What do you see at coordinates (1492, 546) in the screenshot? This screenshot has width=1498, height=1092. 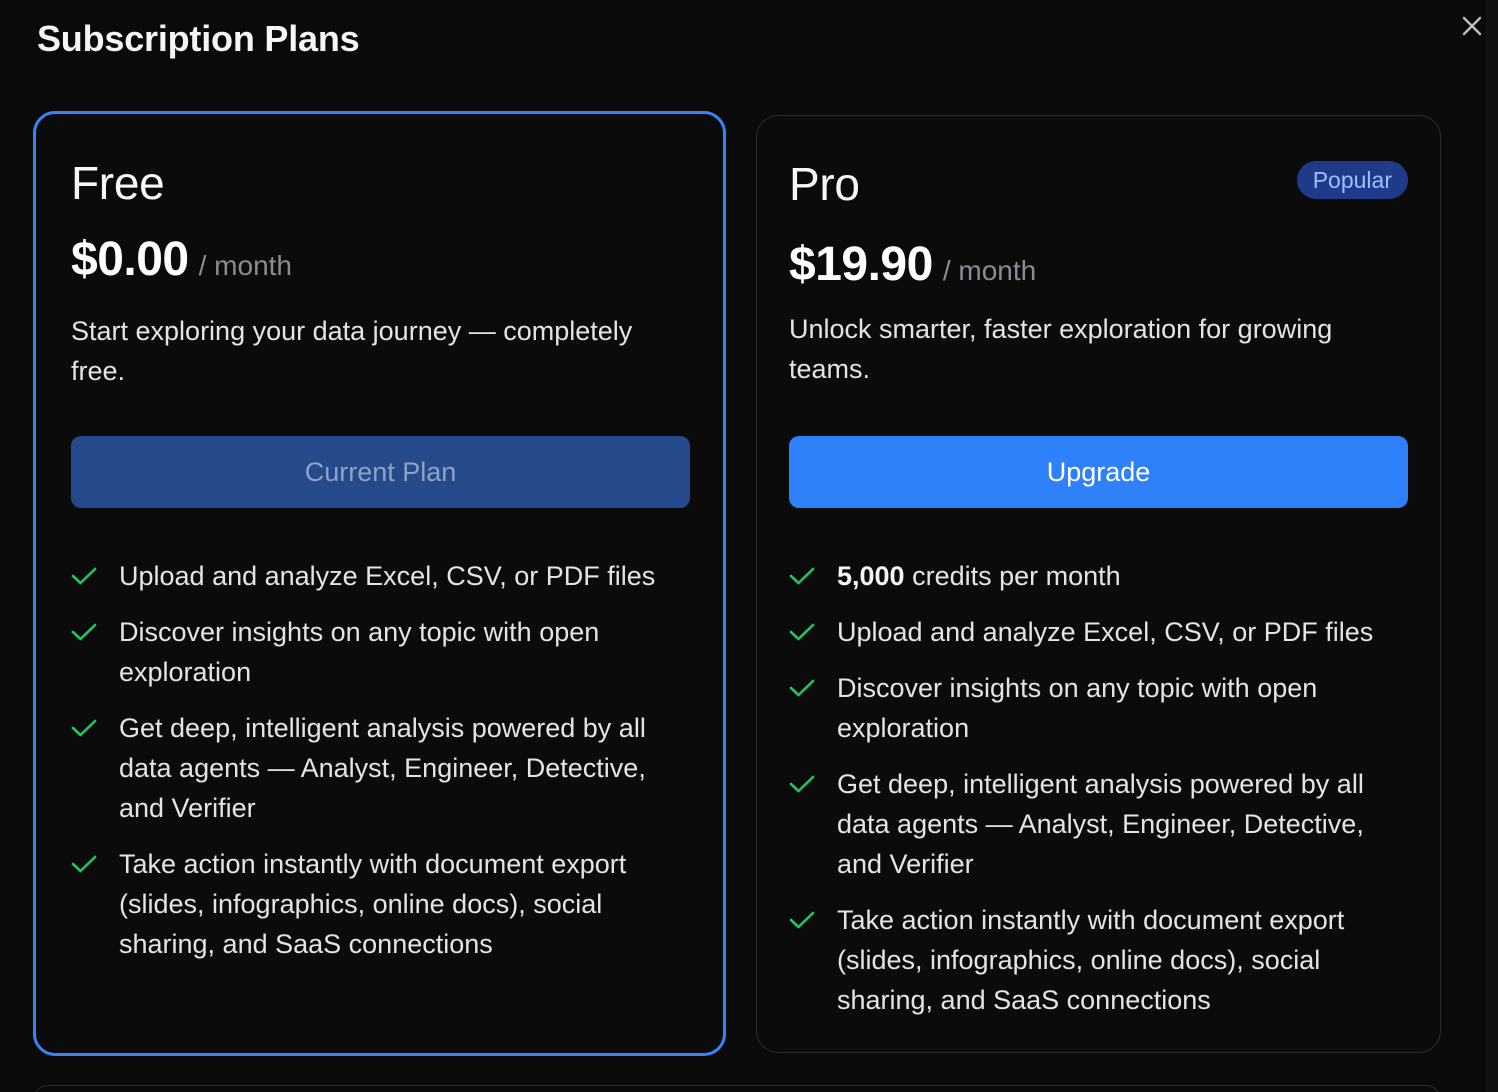 I see `scrollbar-track` at bounding box center [1492, 546].